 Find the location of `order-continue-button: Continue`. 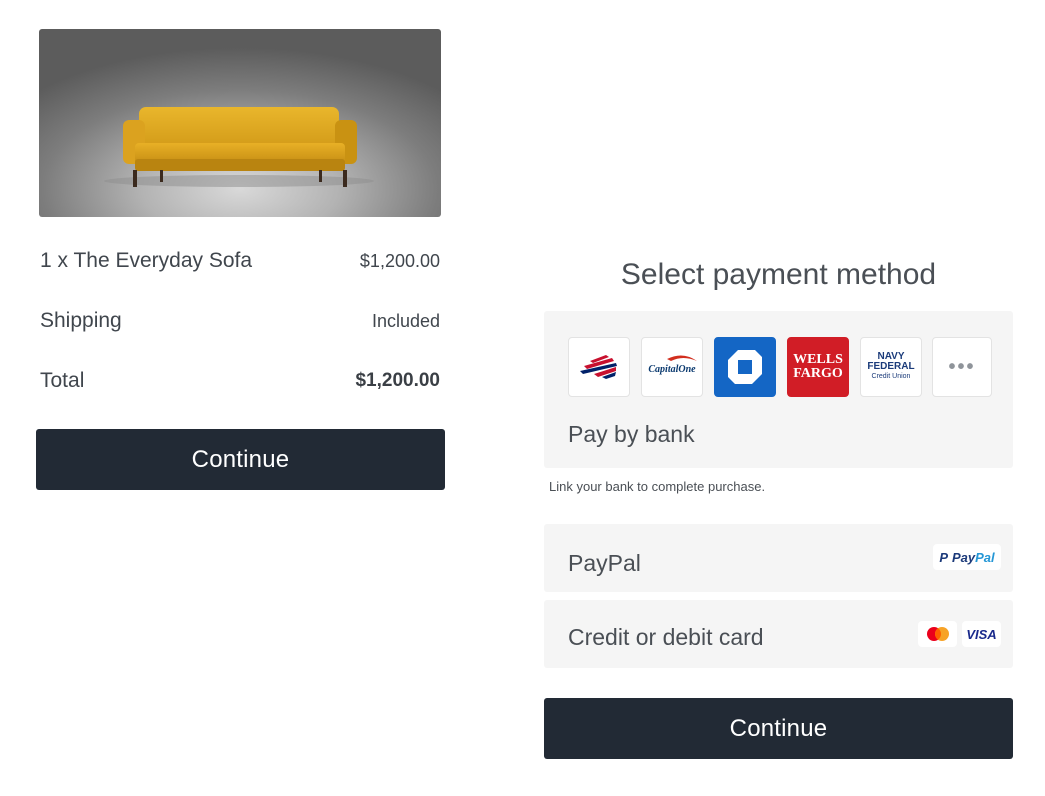

order-continue-button: Continue is located at coordinates (240, 459).